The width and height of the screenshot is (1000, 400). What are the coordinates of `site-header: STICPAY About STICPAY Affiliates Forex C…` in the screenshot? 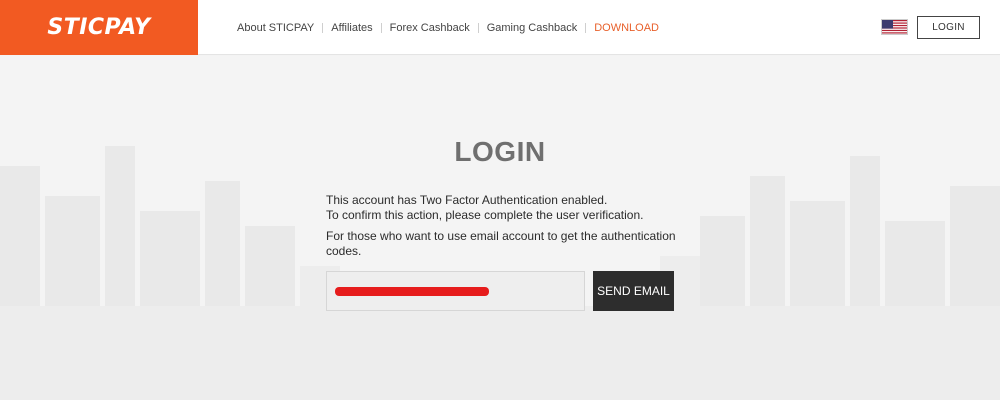 It's located at (500, 27).